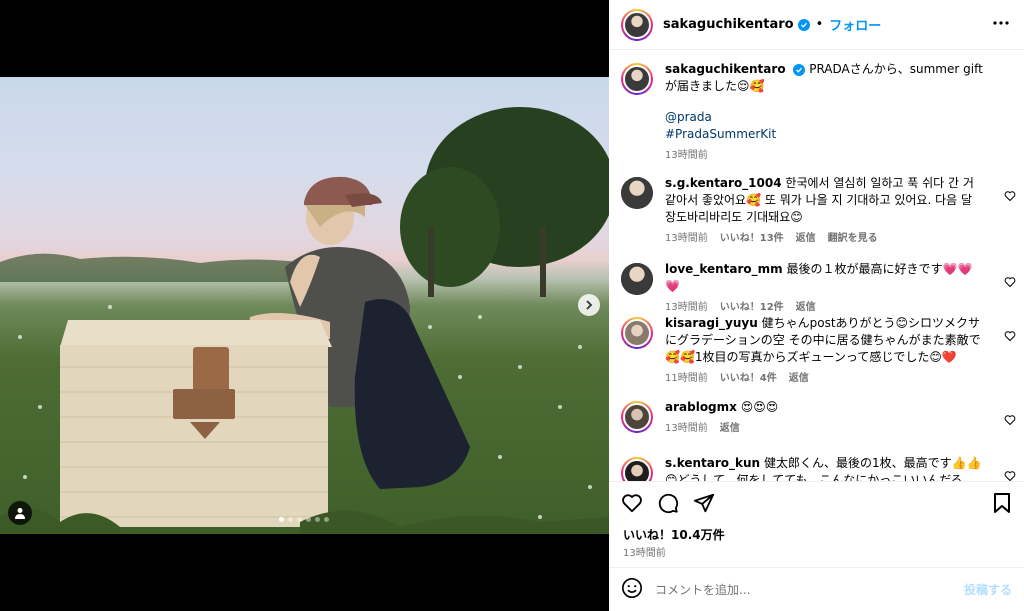  Describe the element at coordinates (748, 378) in the screenshot. I see `comment-likes: いいね！4件` at that location.